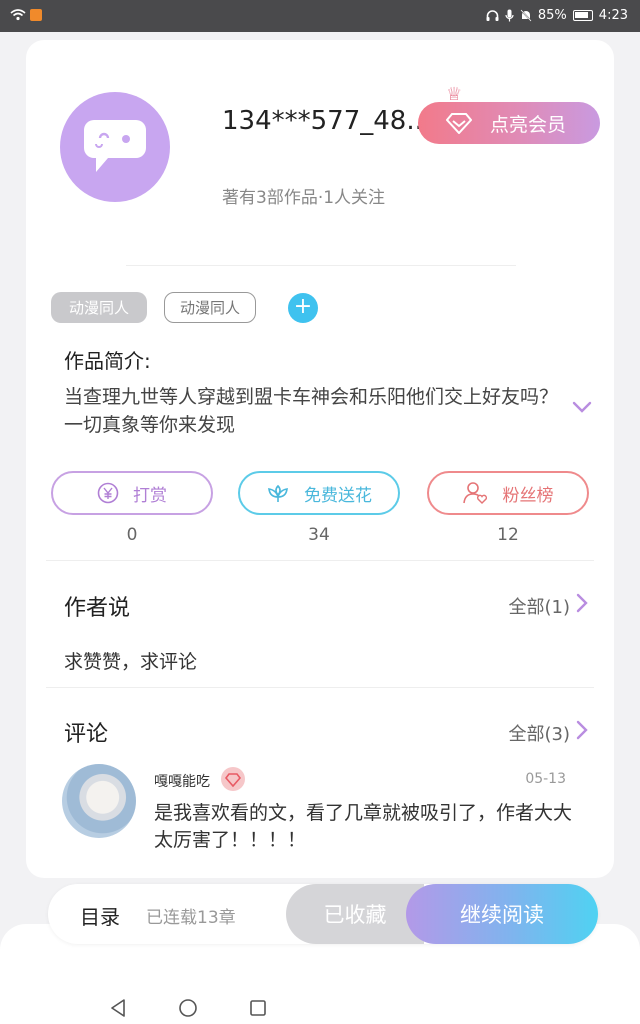  I want to click on flower-icon, so click(278, 493).